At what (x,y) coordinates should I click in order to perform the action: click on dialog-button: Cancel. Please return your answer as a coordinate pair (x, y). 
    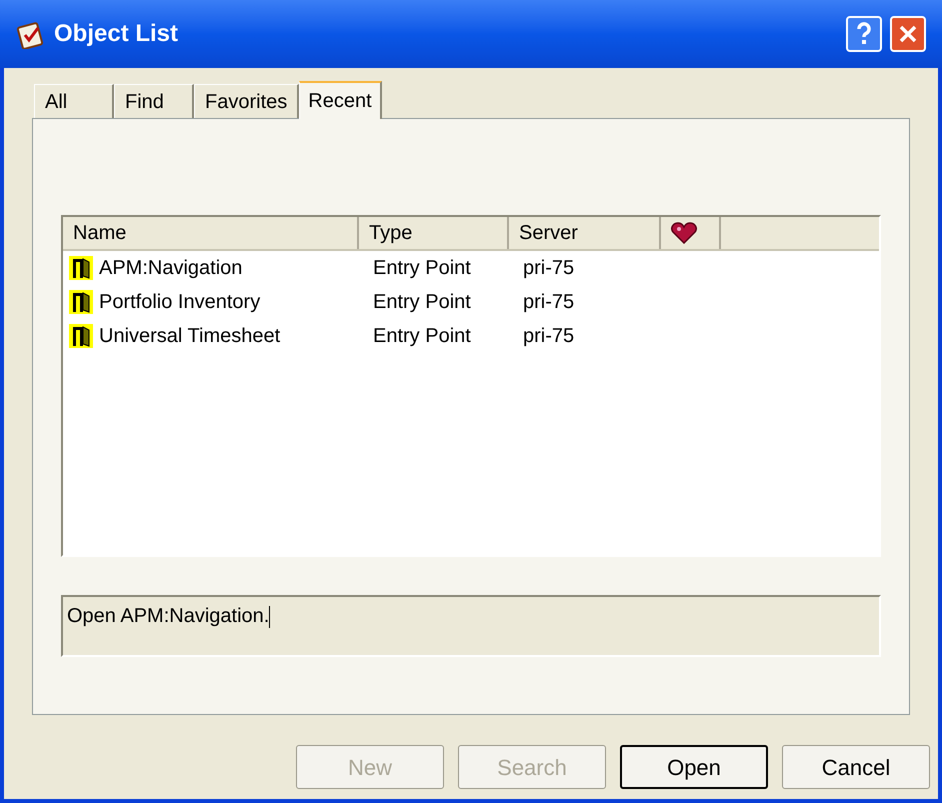
    Looking at the image, I should click on (856, 767).